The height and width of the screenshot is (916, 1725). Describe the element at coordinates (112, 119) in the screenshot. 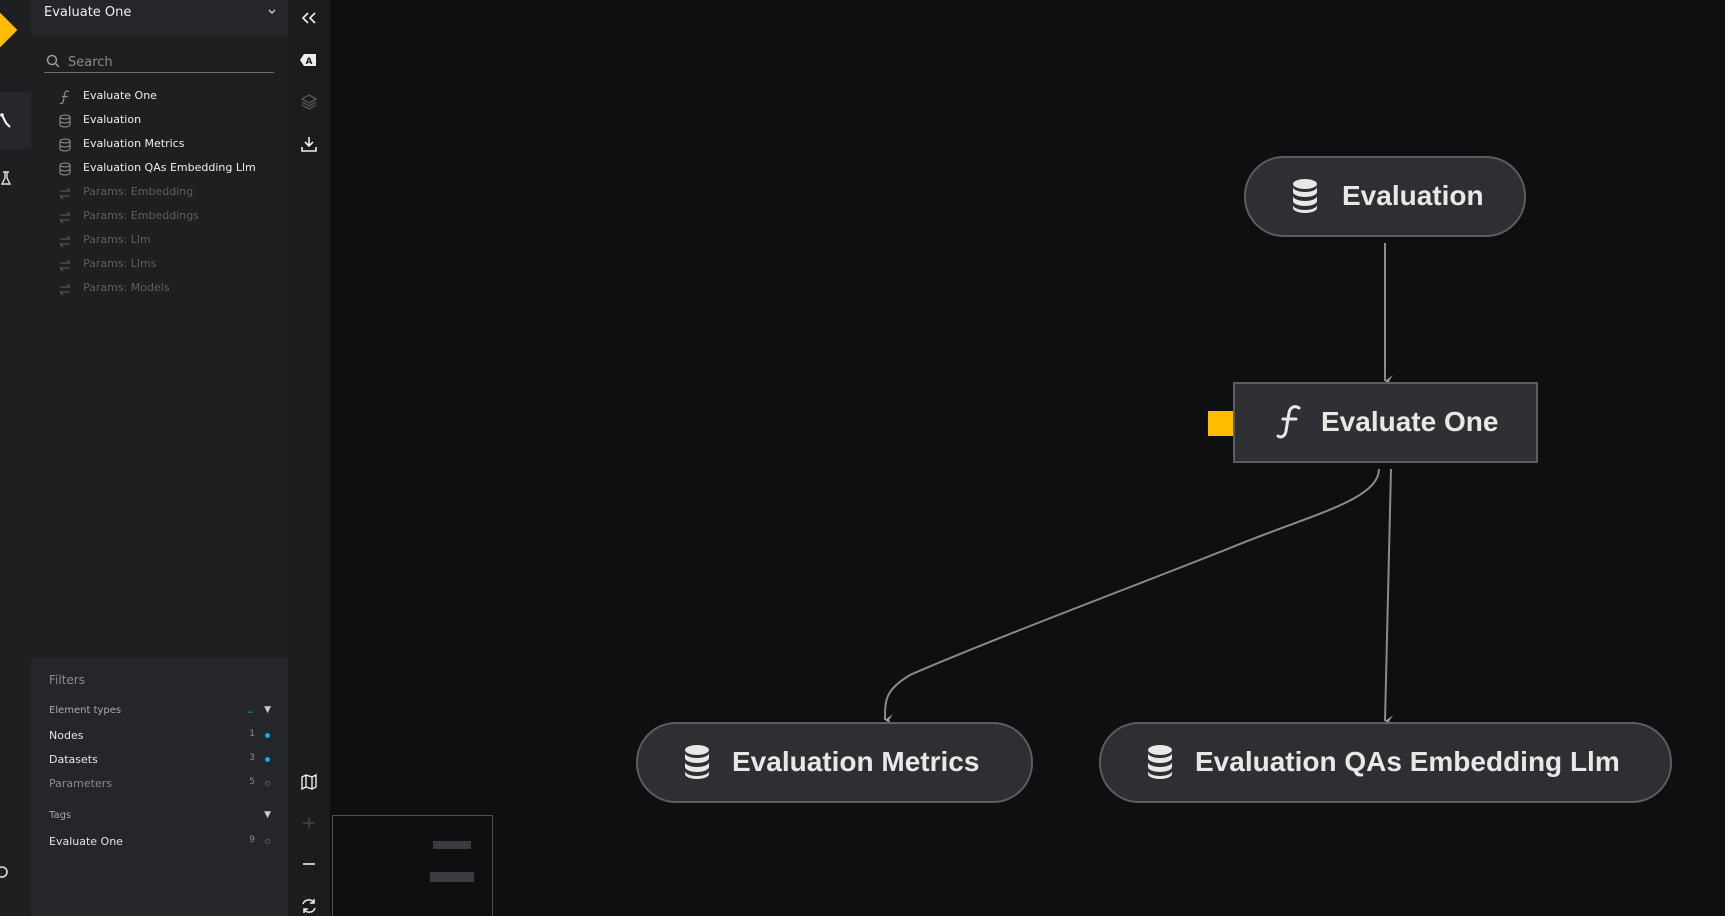

I see `tree-item-label: Evaluation` at that location.